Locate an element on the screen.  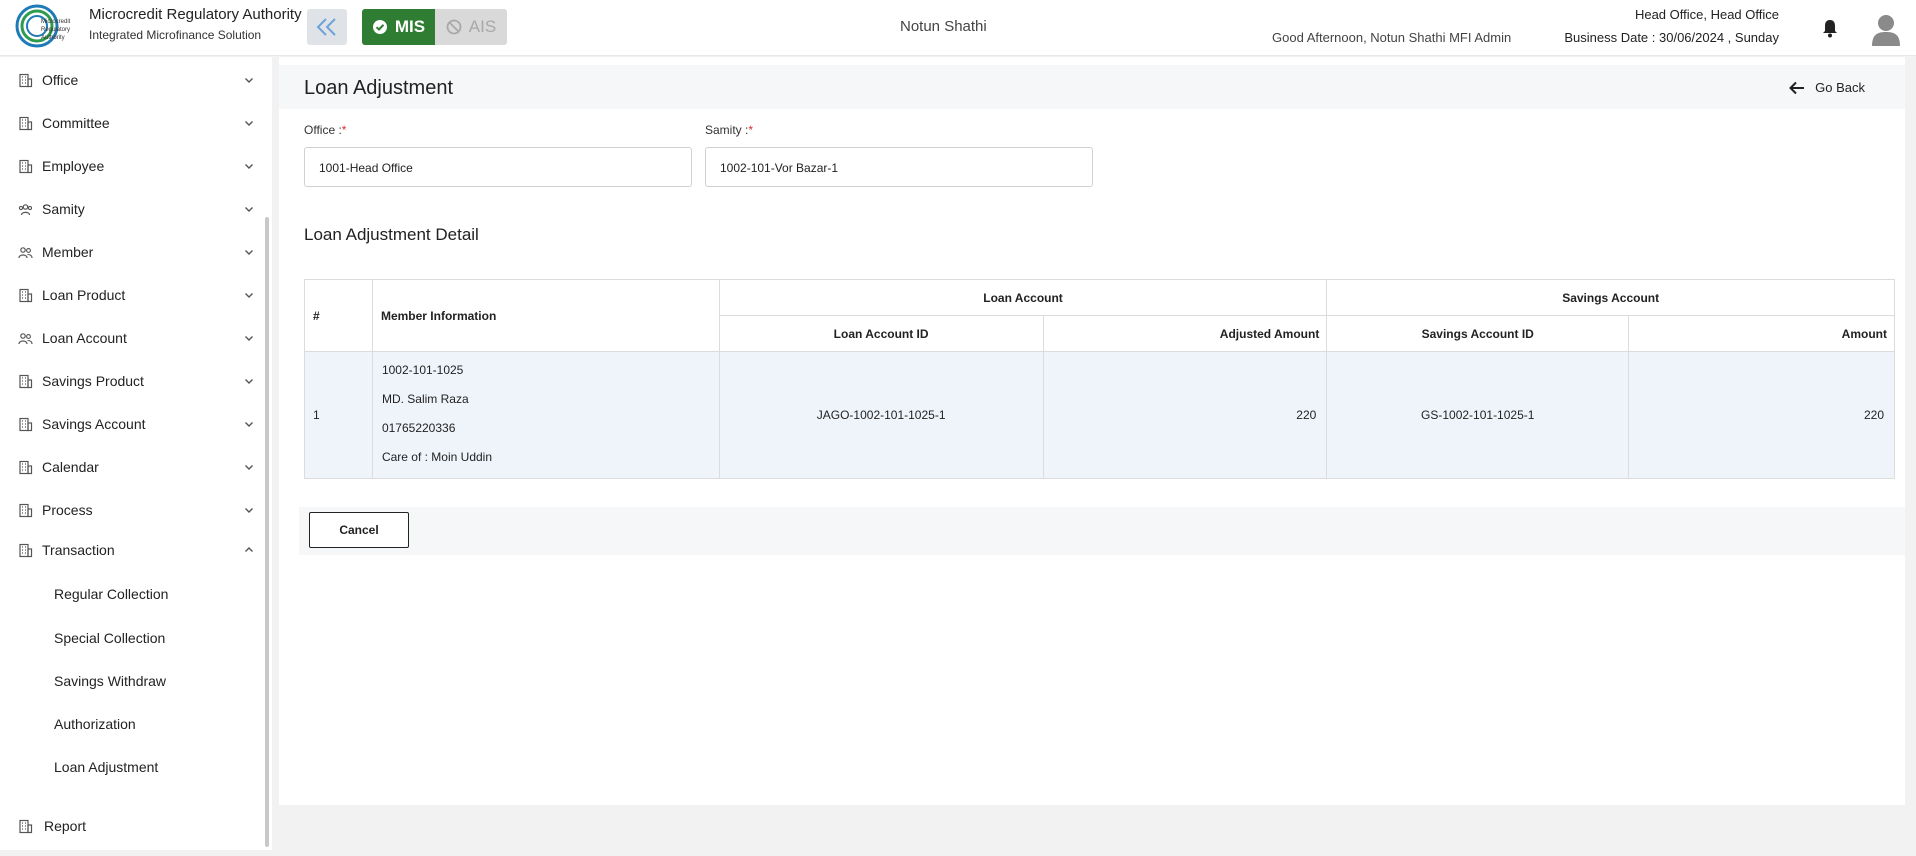
sidebar-item-committee: Committee is located at coordinates (131, 123).